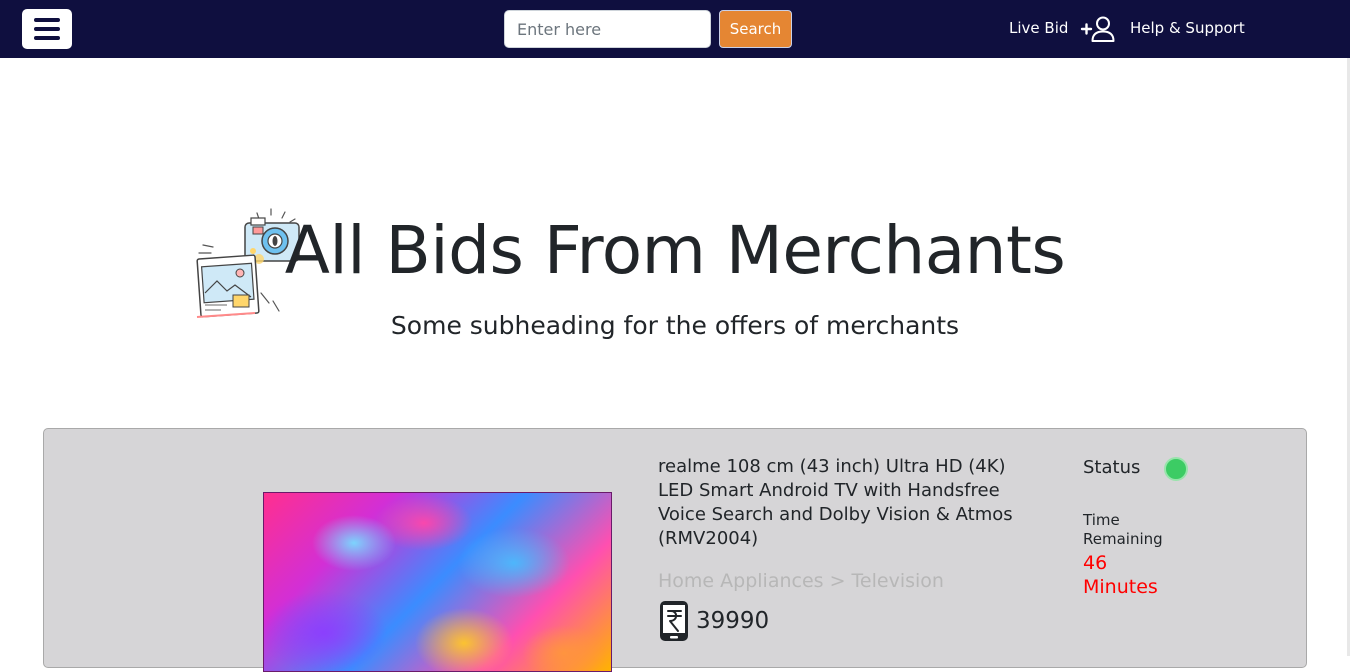  I want to click on search-input, so click(607, 29).